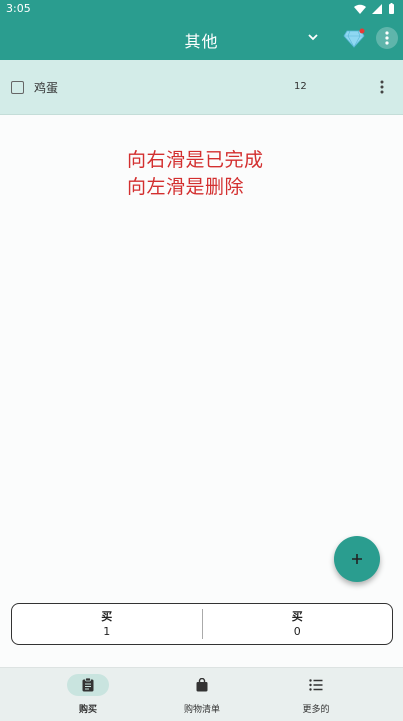 The width and height of the screenshot is (403, 721). Describe the element at coordinates (195, 160) in the screenshot. I see `swipe-hint-line1: 向右滑是已完成` at that location.